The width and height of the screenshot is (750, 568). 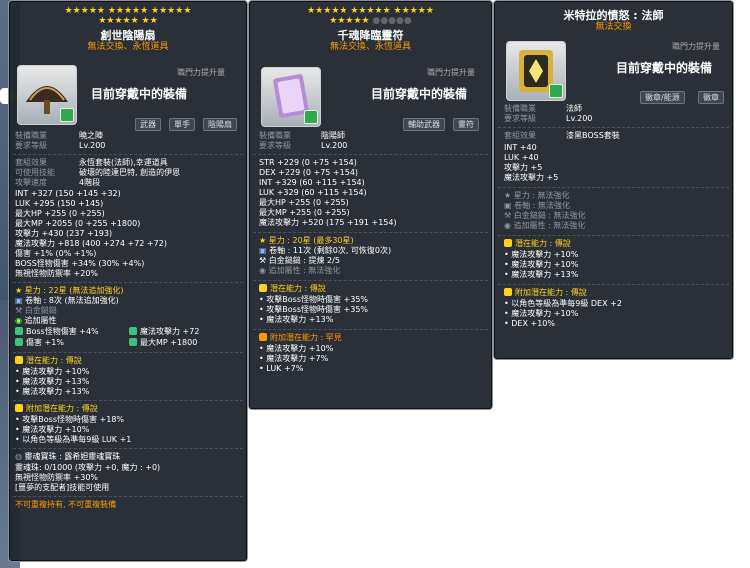 What do you see at coordinates (31, 162) in the screenshot?
I see `set-label: 套組效果` at bounding box center [31, 162].